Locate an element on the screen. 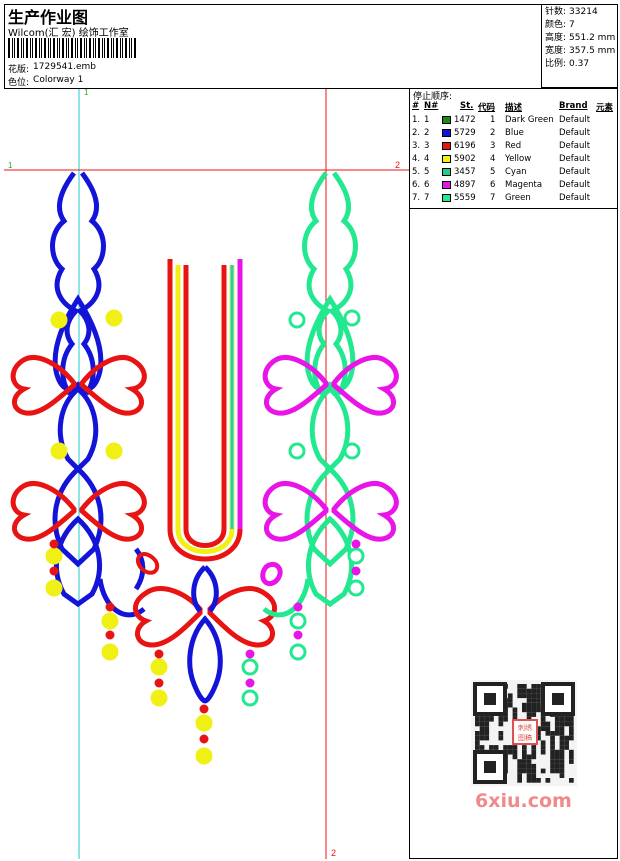 This screenshot has height=861, width=620. design-value: 1729541.emb is located at coordinates (65, 67).